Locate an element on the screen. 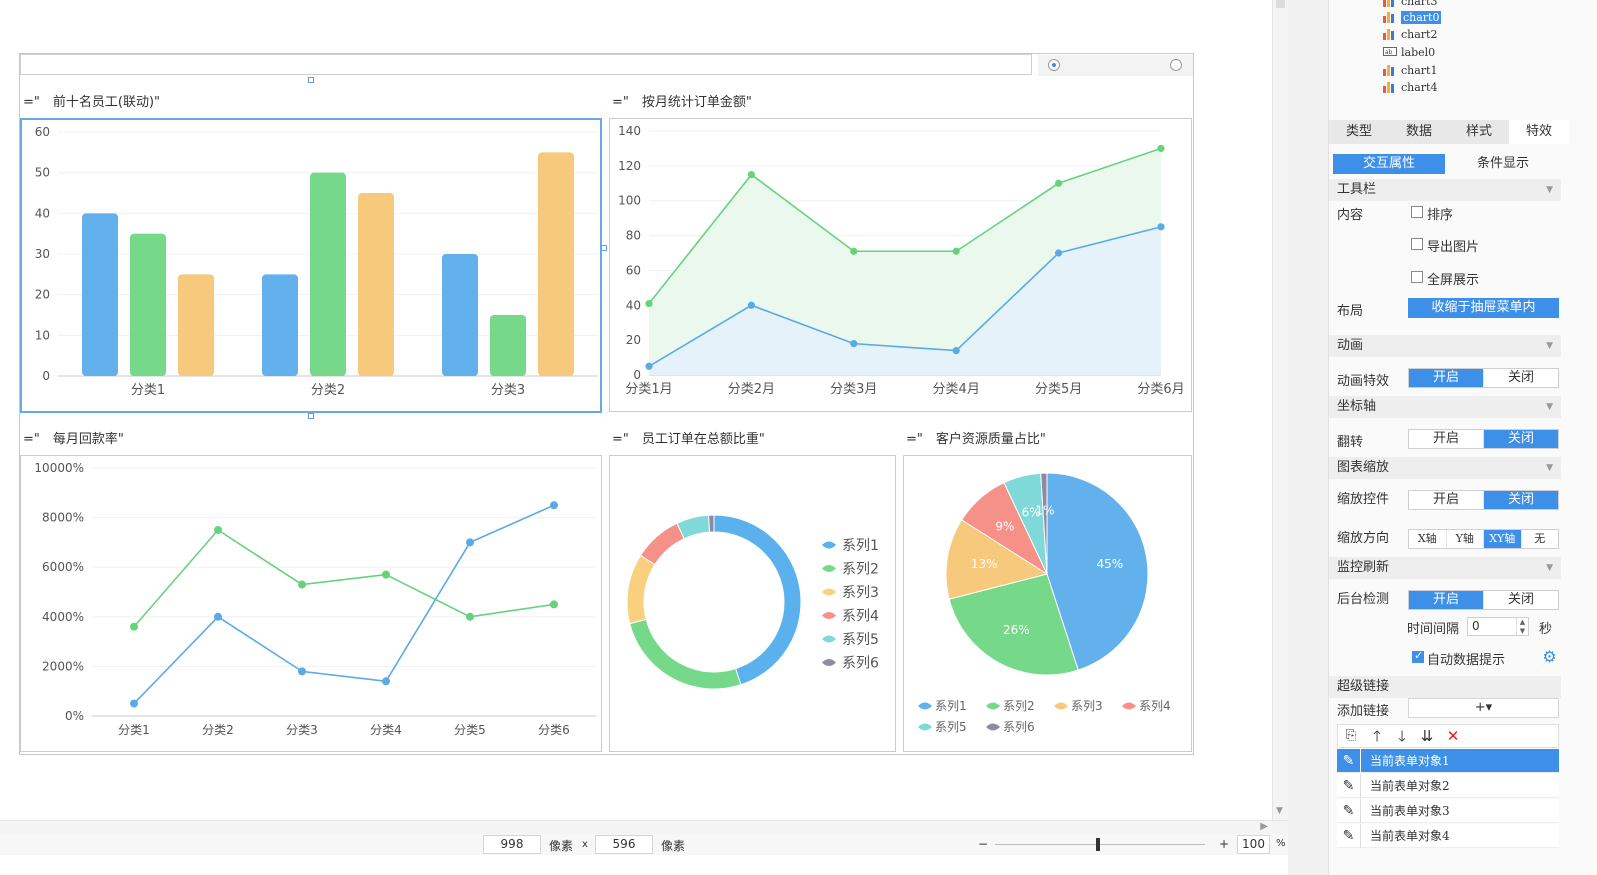  link-row: ✎ 当前表单对象1 is located at coordinates (1448, 761).